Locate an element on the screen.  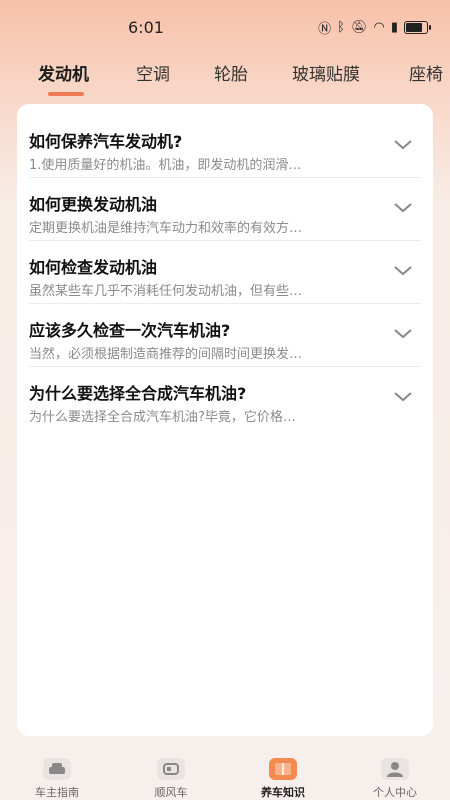
nav-profile: 个人中心 is located at coordinates (395, 776).